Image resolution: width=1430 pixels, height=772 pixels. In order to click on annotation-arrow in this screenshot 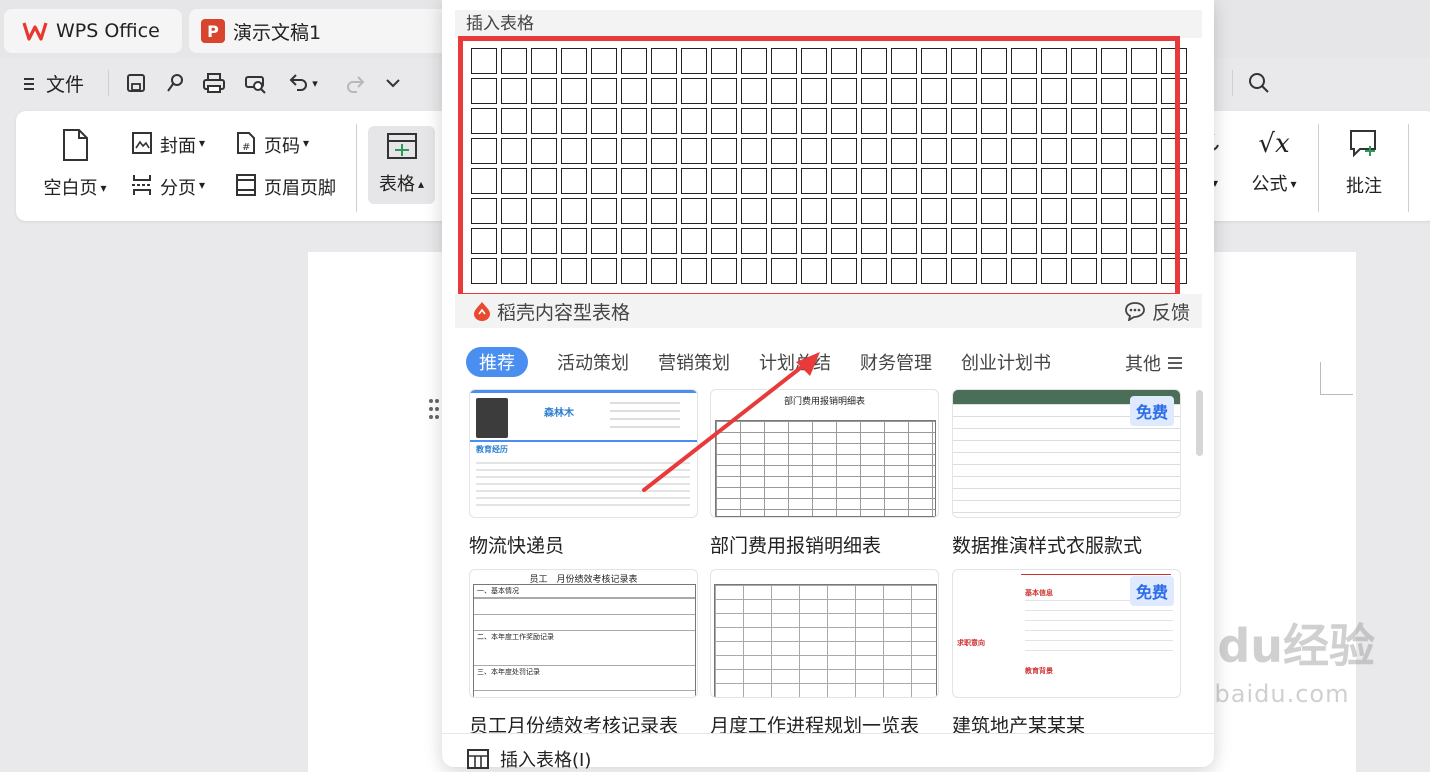, I will do `click(731, 422)`.